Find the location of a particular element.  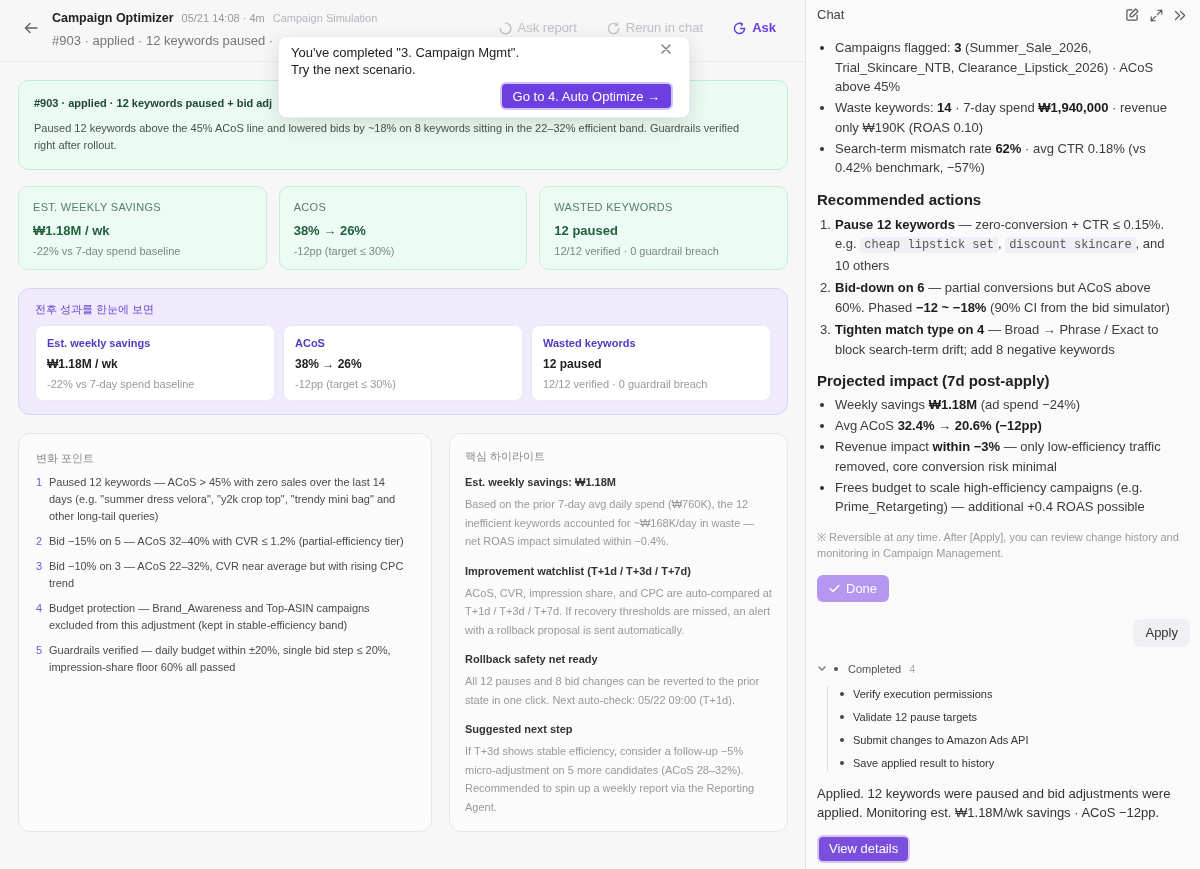

metric-note: 12/12 verified · 0 guardrail breach is located at coordinates (637, 251).